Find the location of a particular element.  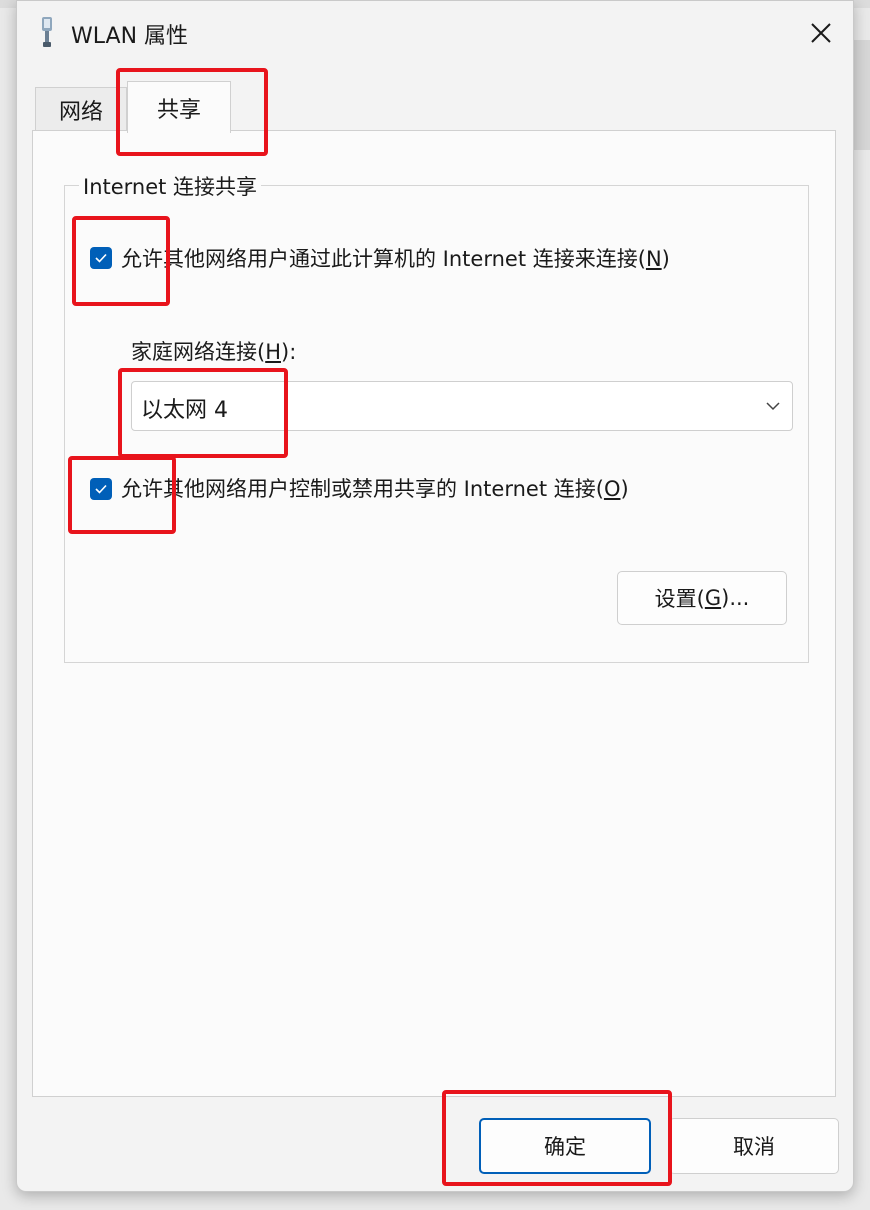

allow-connect-label: 允许其他网络用户通过此计算机的 Internet 连接来连接(N) is located at coordinates (395, 258).